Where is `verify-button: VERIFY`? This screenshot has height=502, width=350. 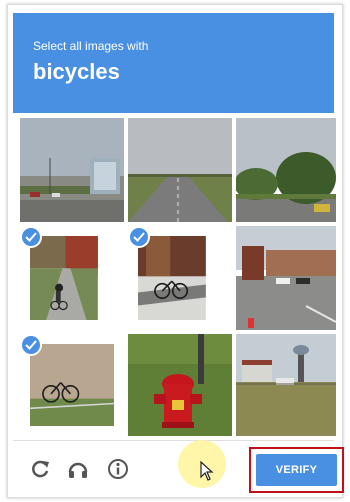
verify-button: VERIFY is located at coordinates (296, 470).